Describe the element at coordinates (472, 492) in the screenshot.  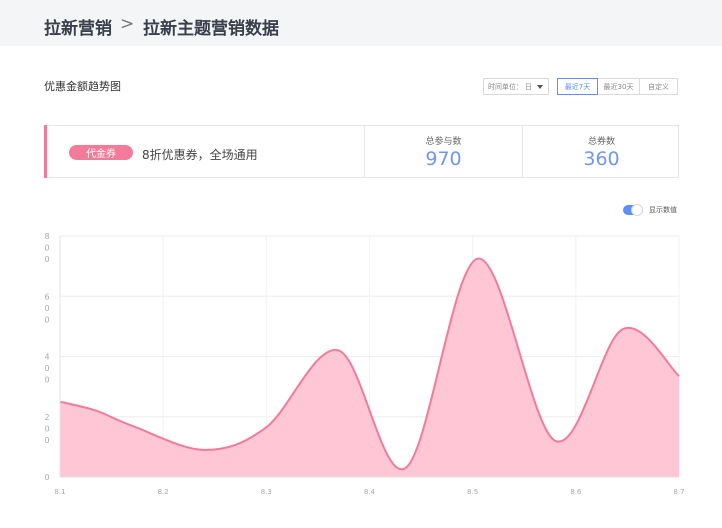
I see `x-tick-label: 8.5` at that location.